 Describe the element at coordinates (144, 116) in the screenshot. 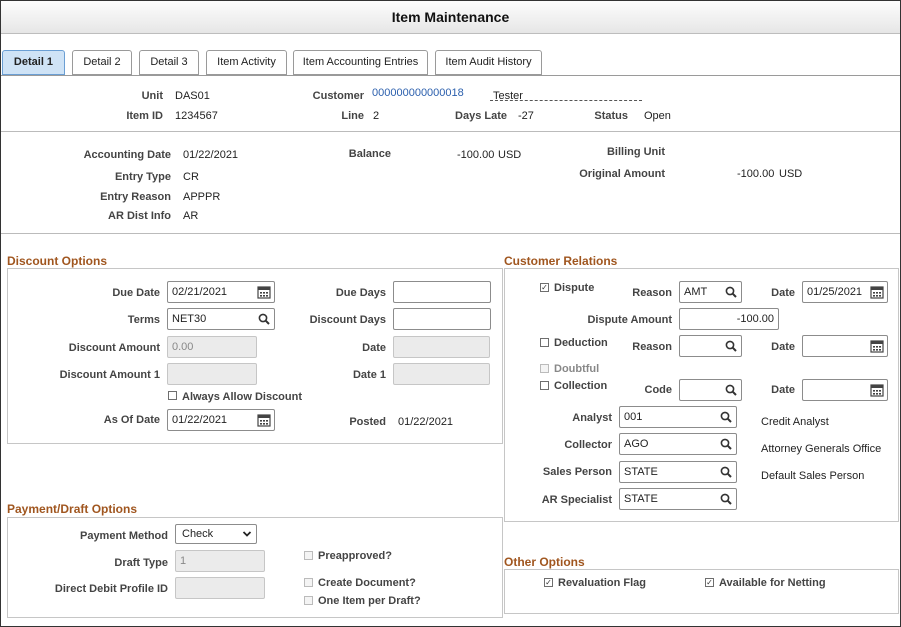

I see `item-id-label: Item ID` at that location.